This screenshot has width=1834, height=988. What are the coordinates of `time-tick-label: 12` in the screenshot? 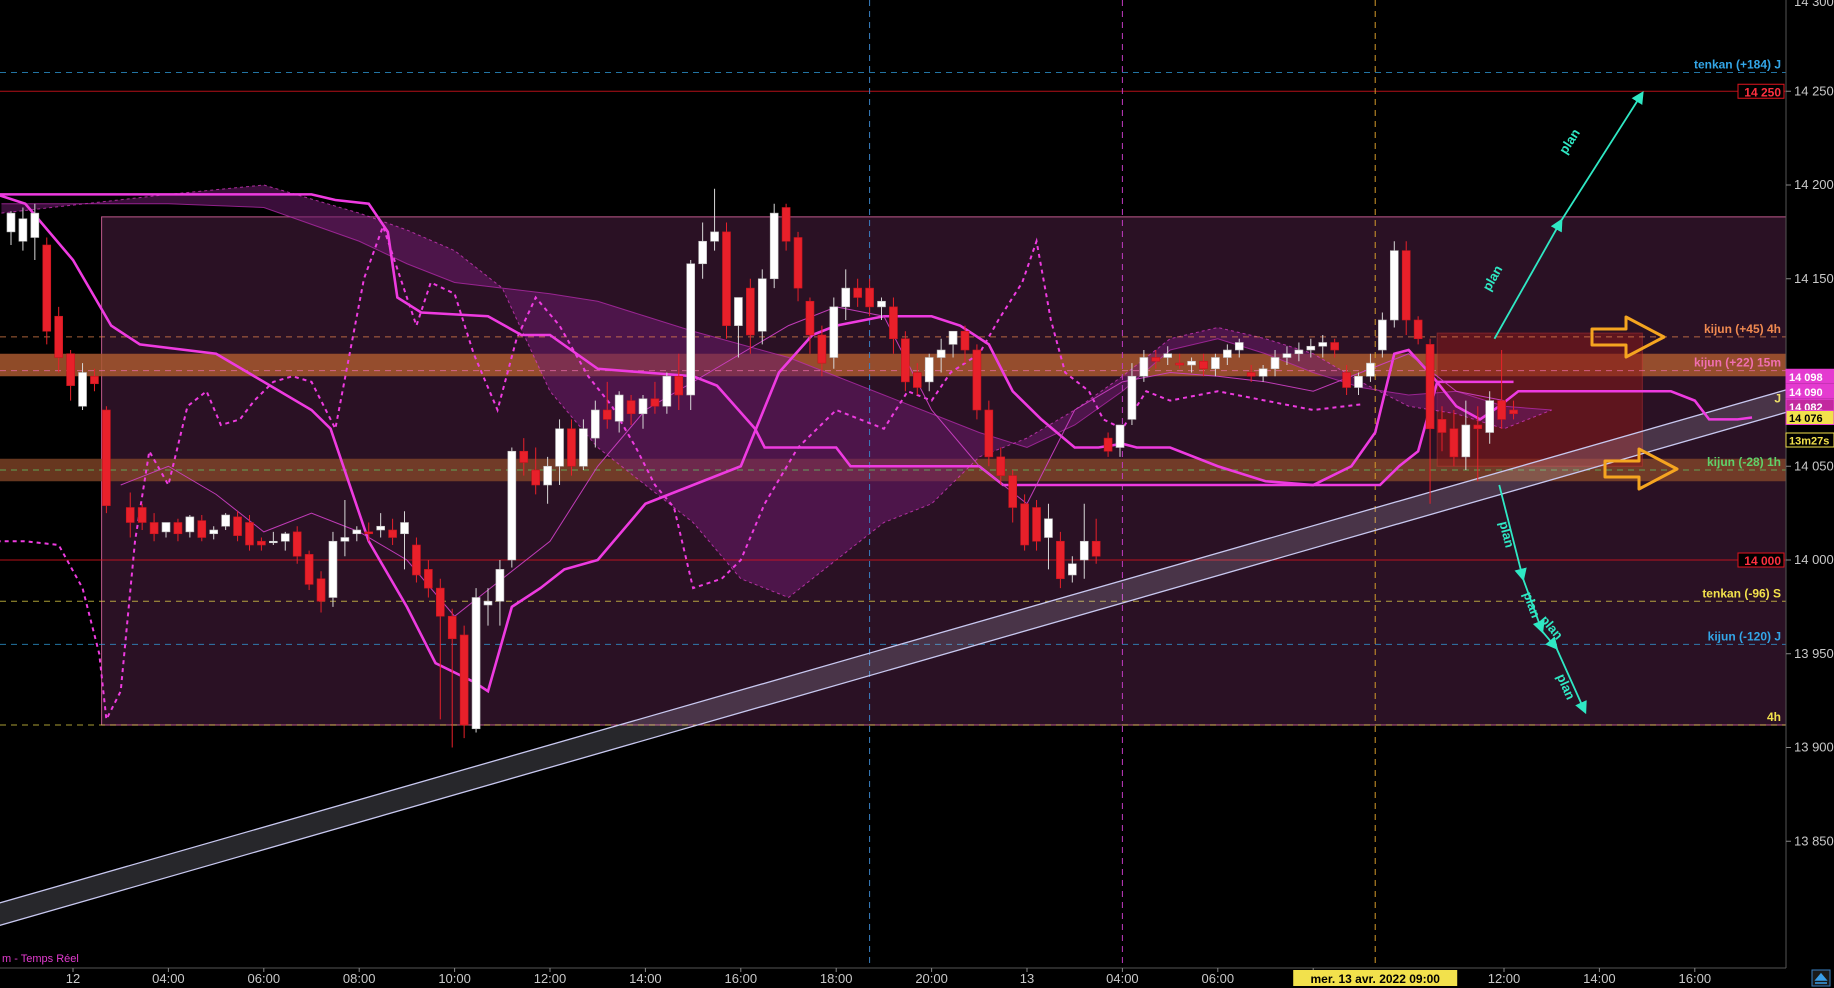 It's located at (73, 978).